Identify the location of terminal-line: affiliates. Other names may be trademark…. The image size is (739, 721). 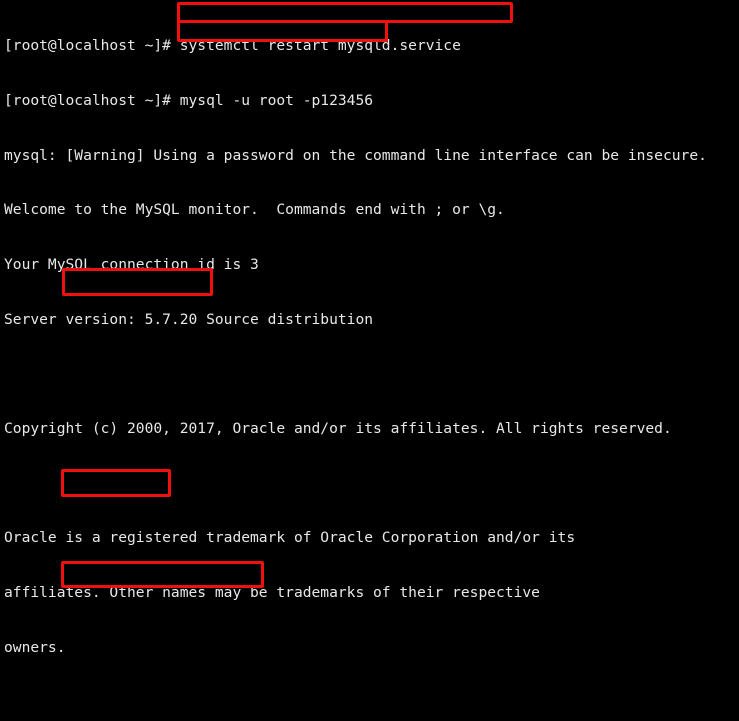
(272, 592).